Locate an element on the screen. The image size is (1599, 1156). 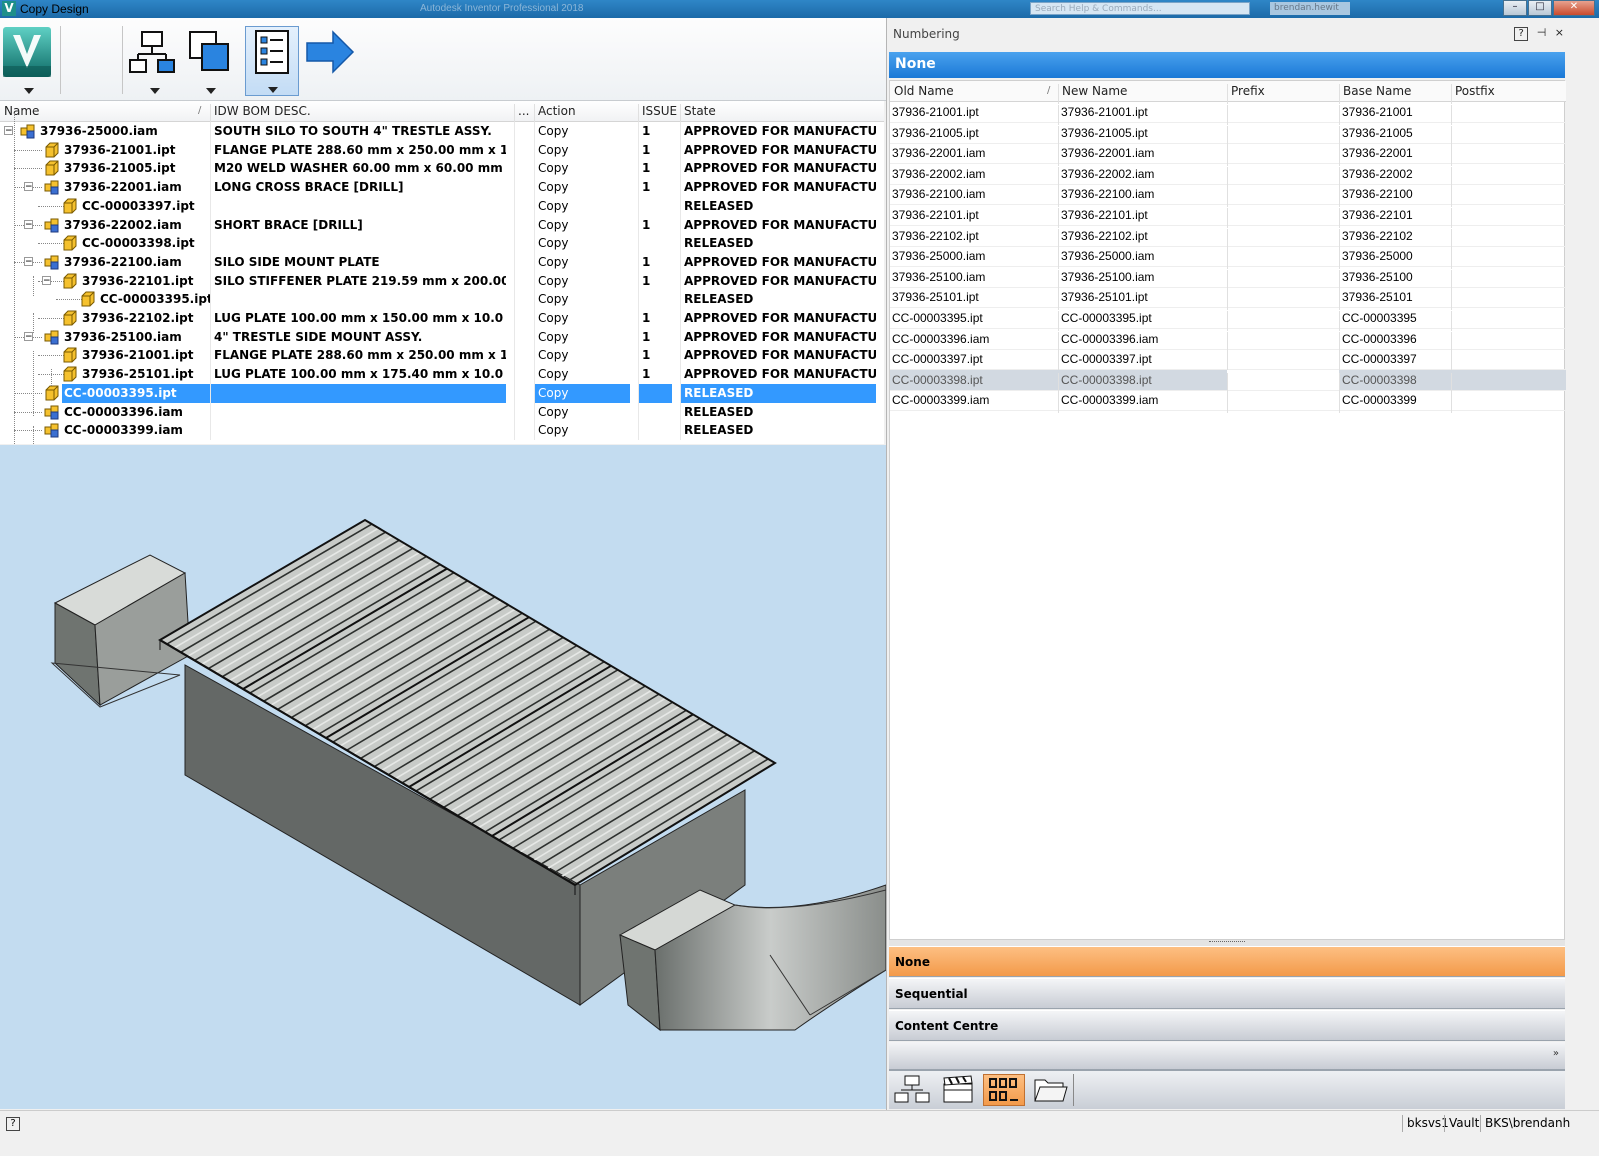
numbering-new-name: 37936-25101.ipt is located at coordinates (1104, 297).